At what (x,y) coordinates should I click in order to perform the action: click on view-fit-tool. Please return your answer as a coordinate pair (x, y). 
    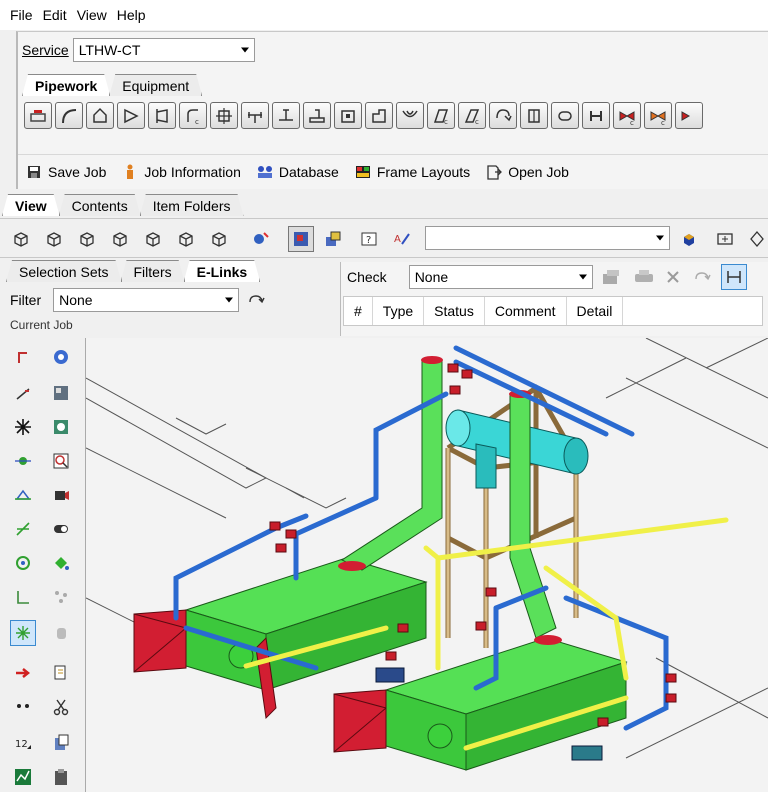
    Looking at the image, I should click on (61, 427).